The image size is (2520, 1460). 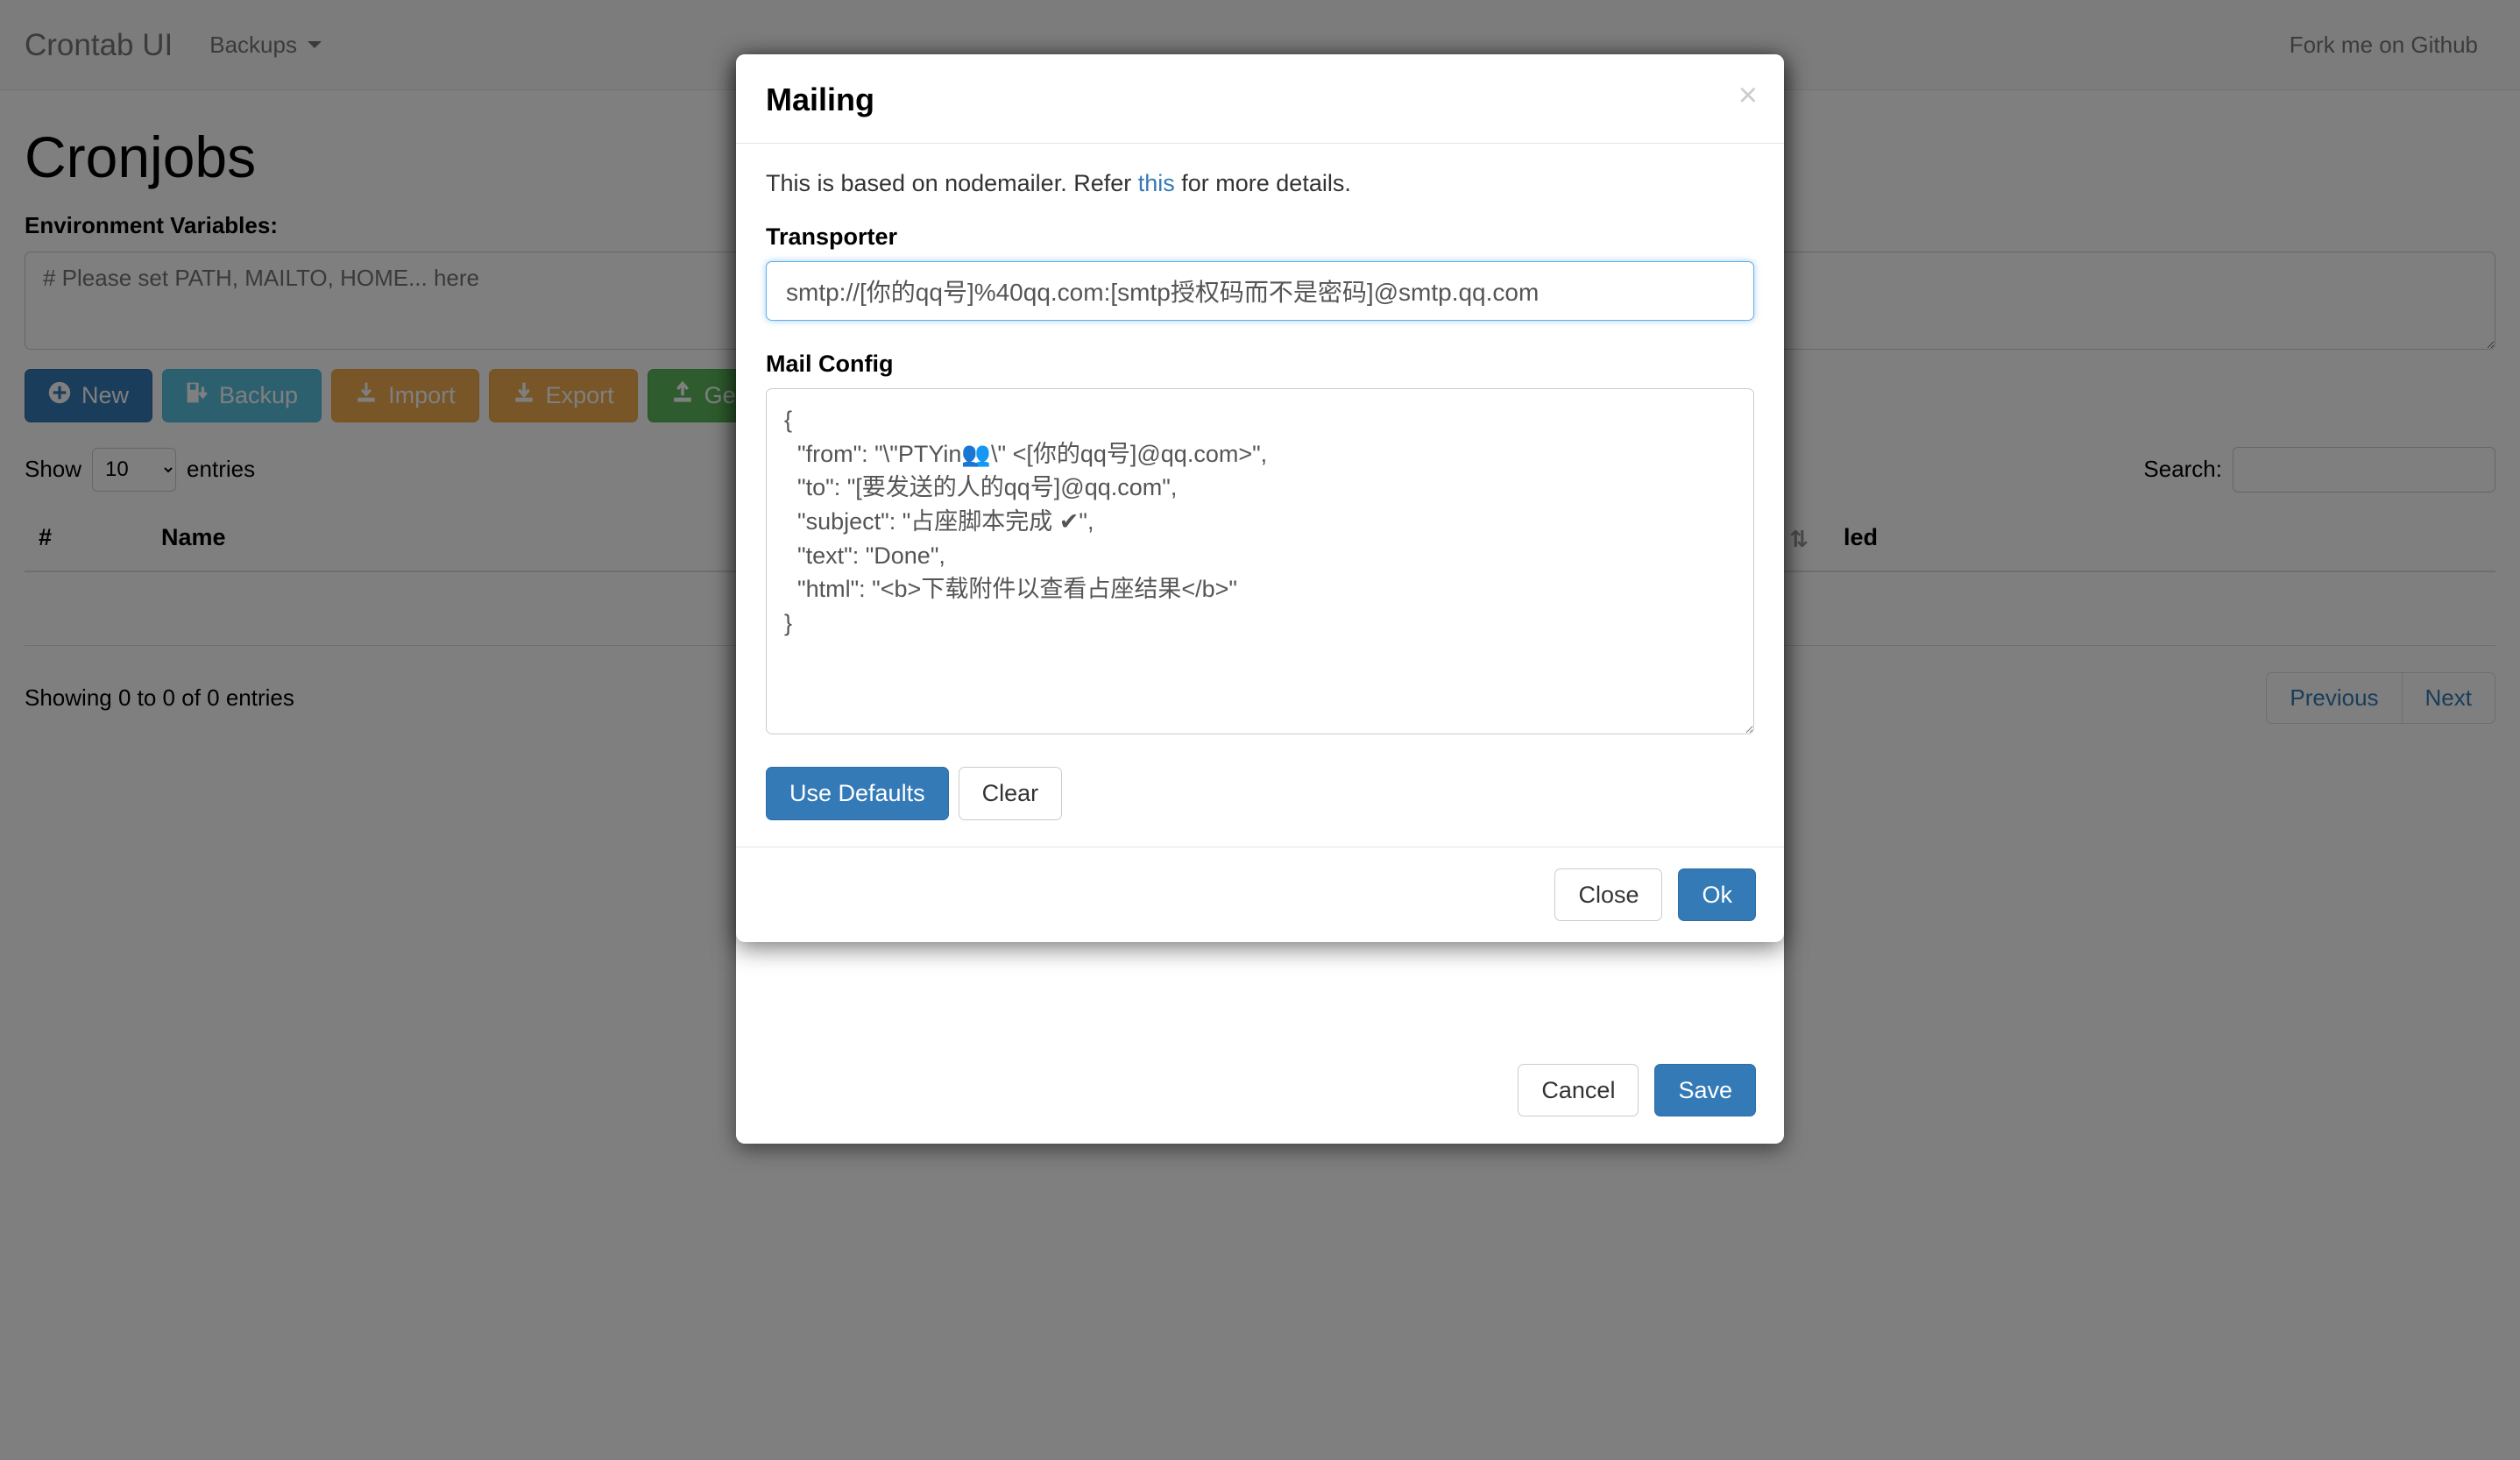 What do you see at coordinates (1010, 793) in the screenshot?
I see `clear-button: Clear` at bounding box center [1010, 793].